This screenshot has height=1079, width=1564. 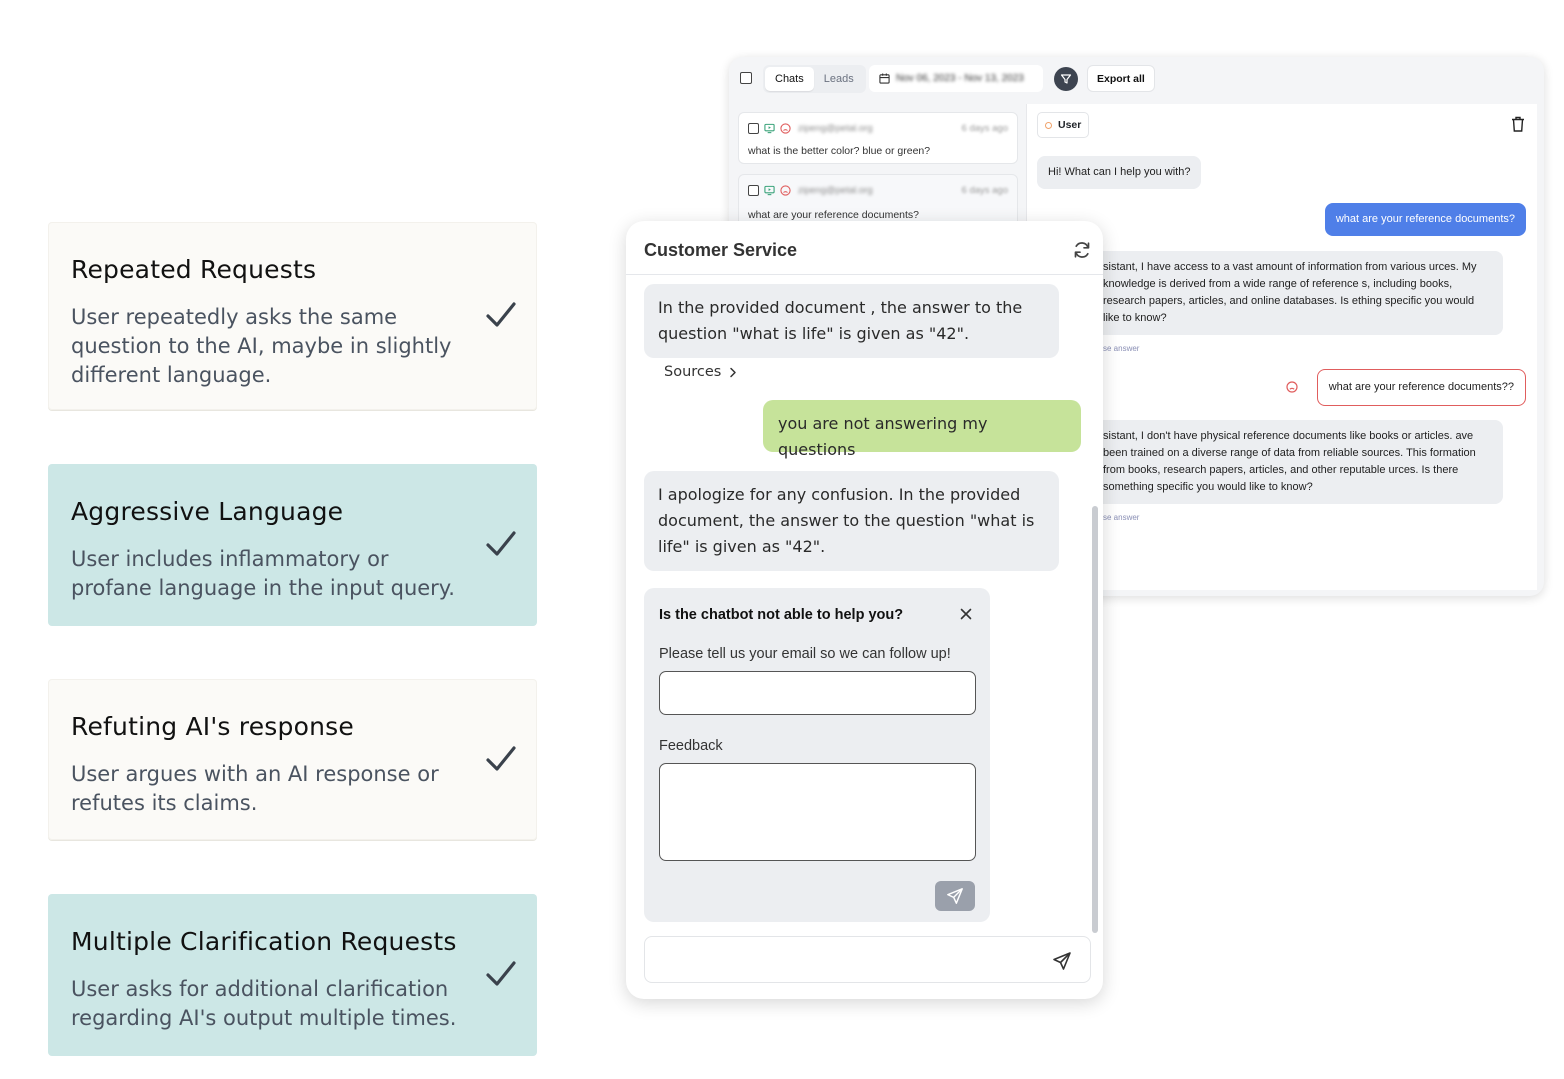 I want to click on card-title: Aggressive Language, so click(x=207, y=511).